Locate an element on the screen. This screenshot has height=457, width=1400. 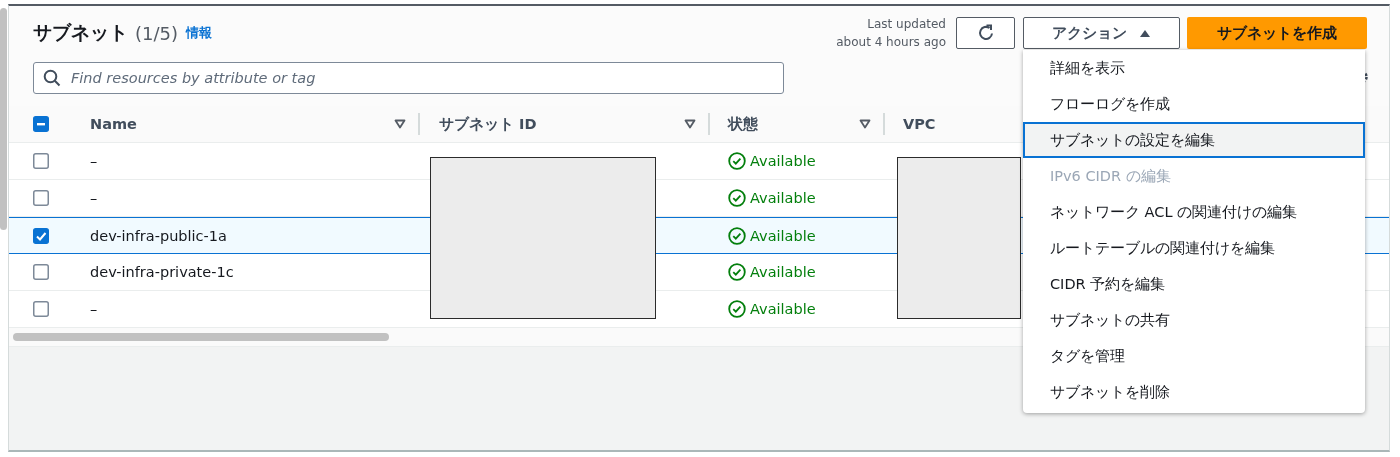
menu-item: タグを管理 is located at coordinates (1194, 356).